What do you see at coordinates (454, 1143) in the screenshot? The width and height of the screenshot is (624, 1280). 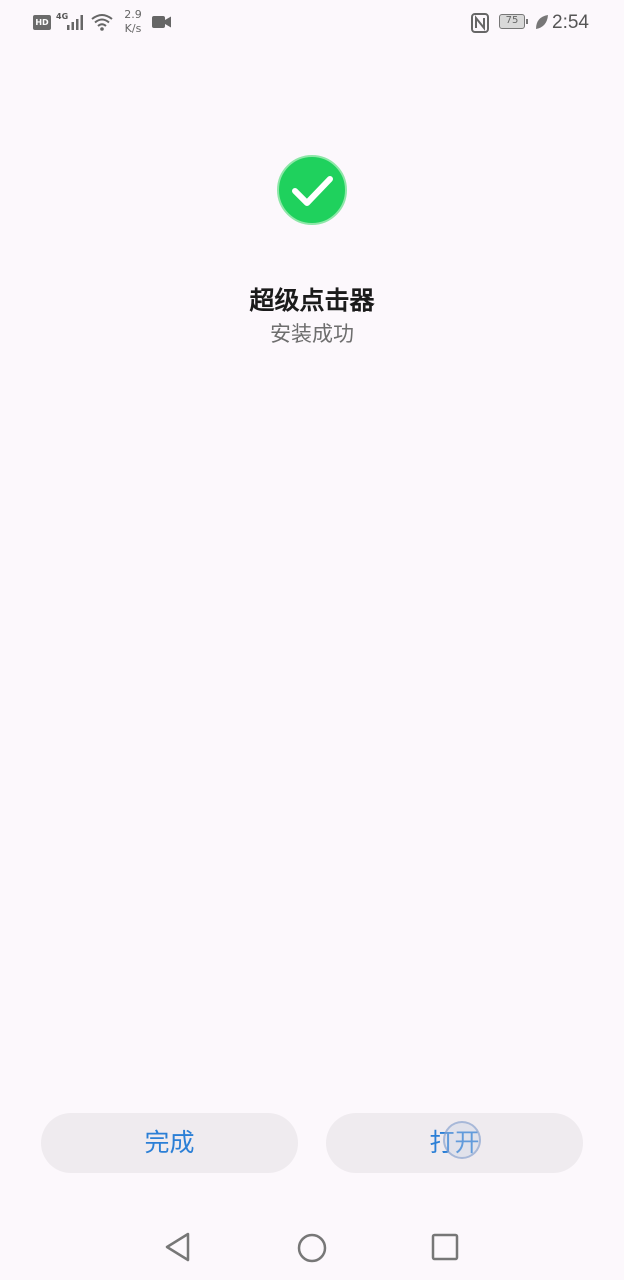 I see `open-button: 打开` at bounding box center [454, 1143].